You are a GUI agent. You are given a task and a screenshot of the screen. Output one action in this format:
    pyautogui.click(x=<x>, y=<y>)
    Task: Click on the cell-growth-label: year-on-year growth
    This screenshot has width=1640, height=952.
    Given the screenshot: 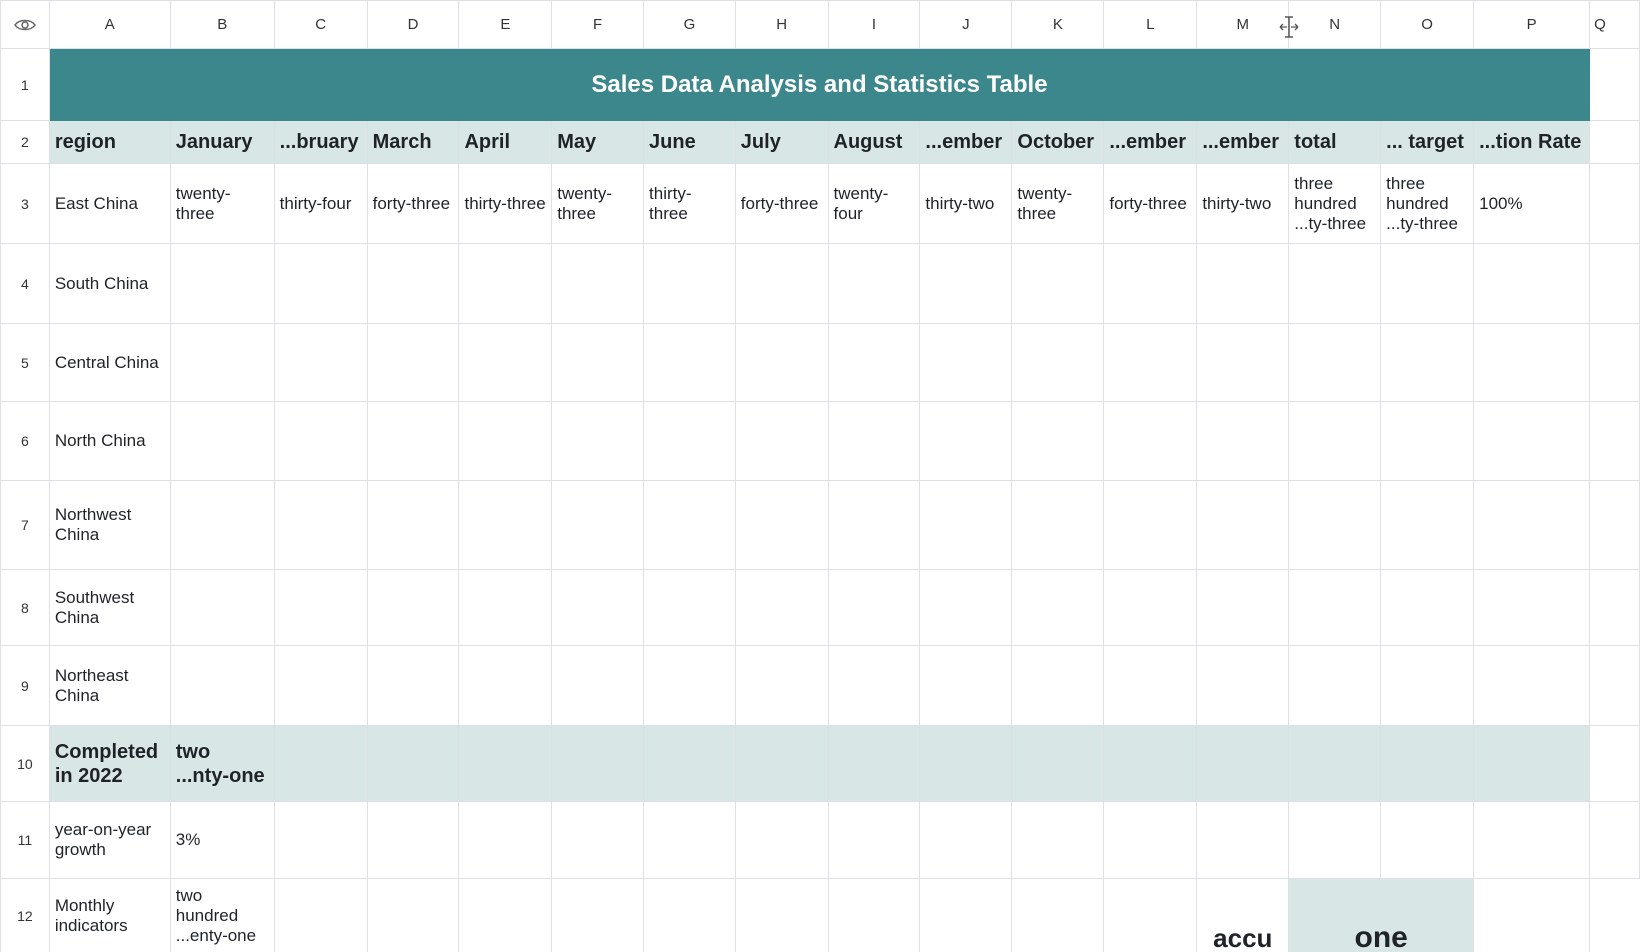 What is the action you would take?
    pyautogui.click(x=109, y=840)
    